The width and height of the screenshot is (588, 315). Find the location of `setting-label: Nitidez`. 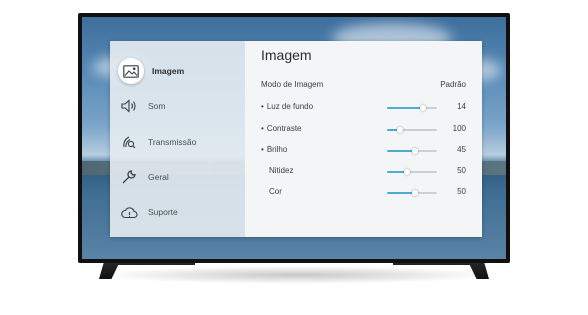

setting-label: Nitidez is located at coordinates (281, 170).